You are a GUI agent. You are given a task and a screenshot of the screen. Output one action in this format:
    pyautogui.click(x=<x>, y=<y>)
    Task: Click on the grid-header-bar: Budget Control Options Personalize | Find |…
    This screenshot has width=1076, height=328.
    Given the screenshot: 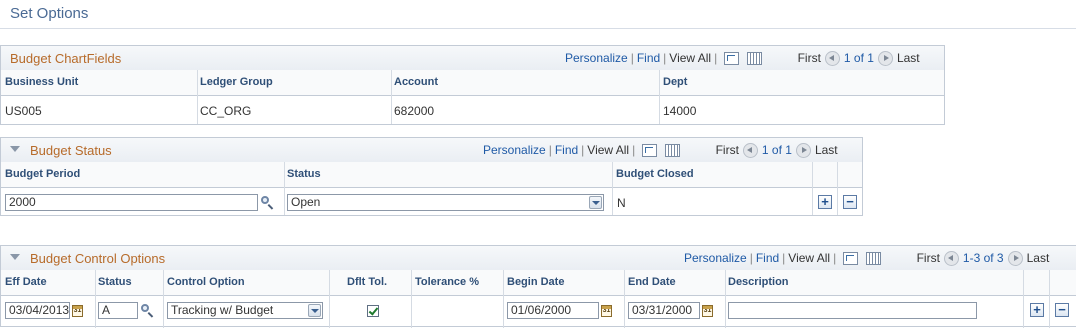 What is the action you would take?
    pyautogui.click(x=538, y=258)
    